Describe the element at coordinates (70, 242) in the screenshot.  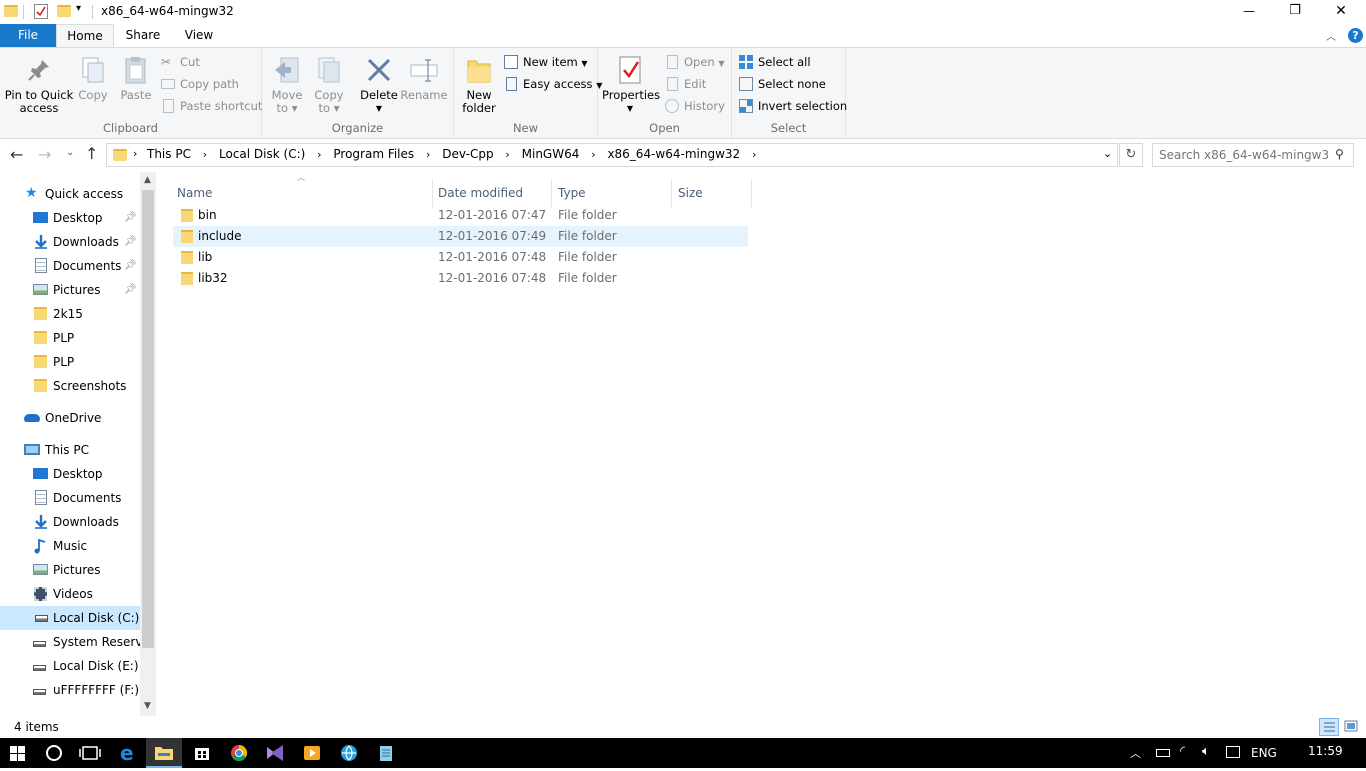
I see `sidebar-item-quick-1: Downloads 📌︎` at that location.